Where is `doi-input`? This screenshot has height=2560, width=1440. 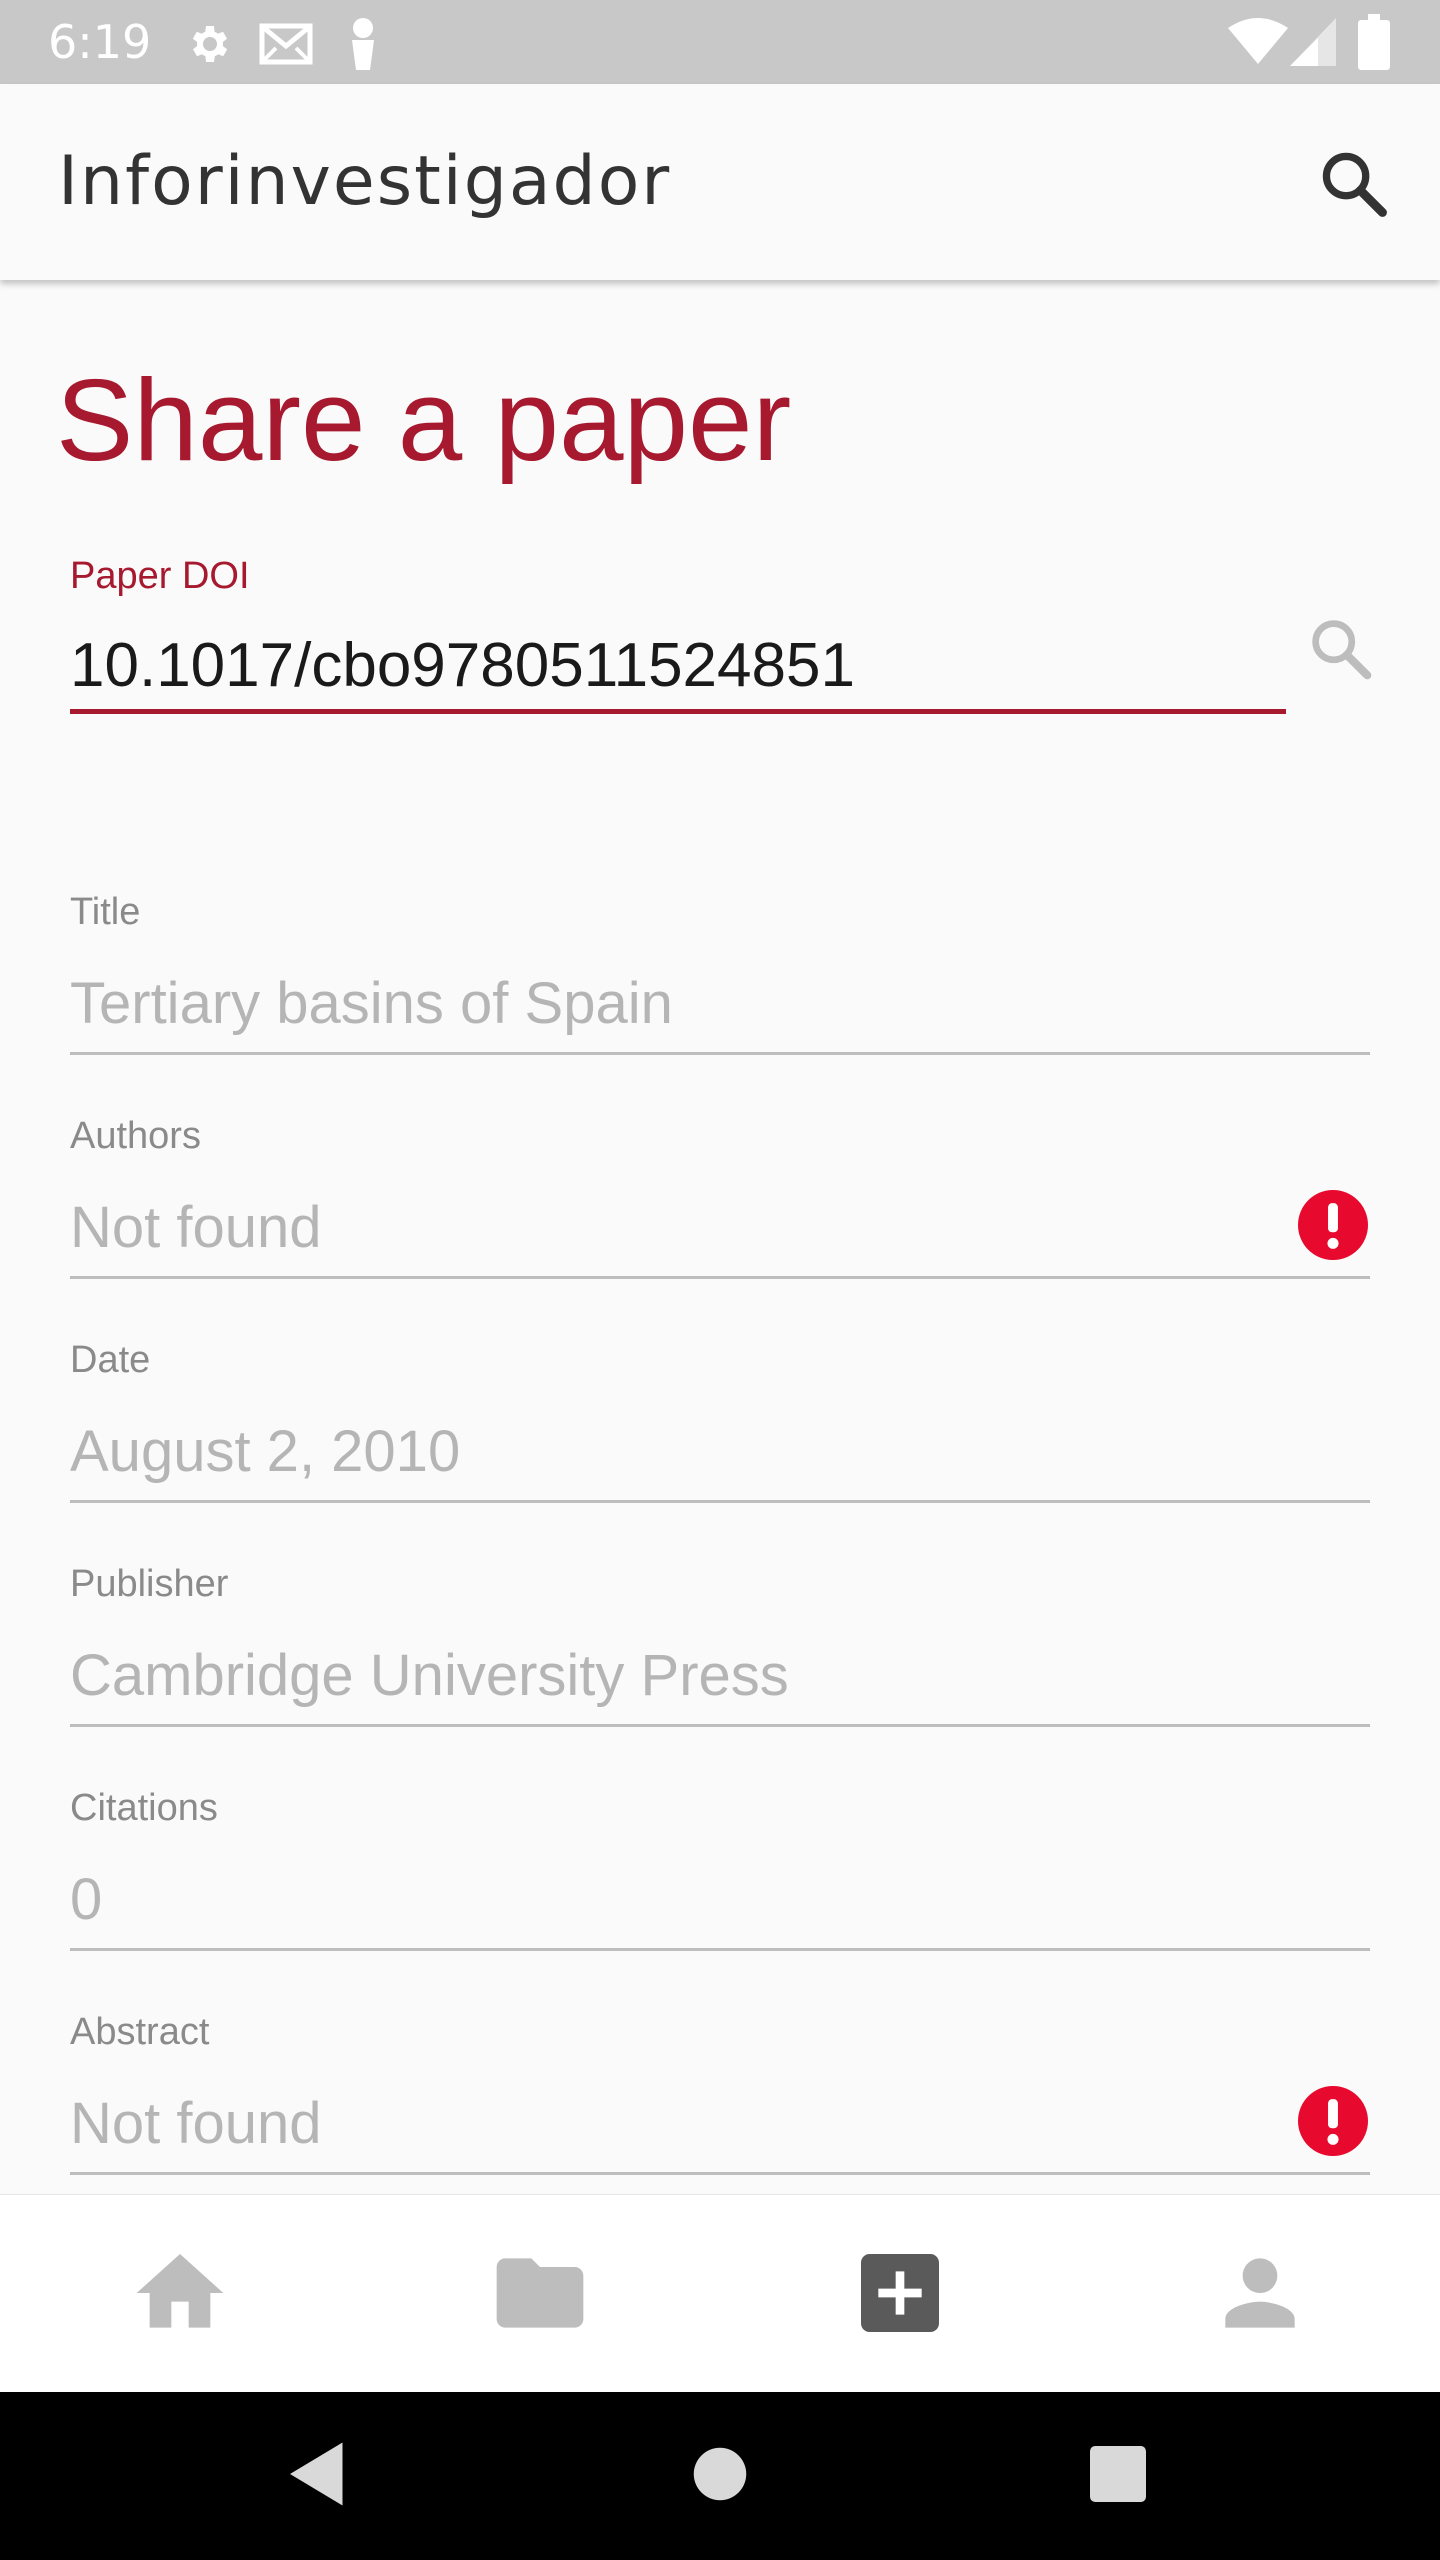
doi-input is located at coordinates (678, 668).